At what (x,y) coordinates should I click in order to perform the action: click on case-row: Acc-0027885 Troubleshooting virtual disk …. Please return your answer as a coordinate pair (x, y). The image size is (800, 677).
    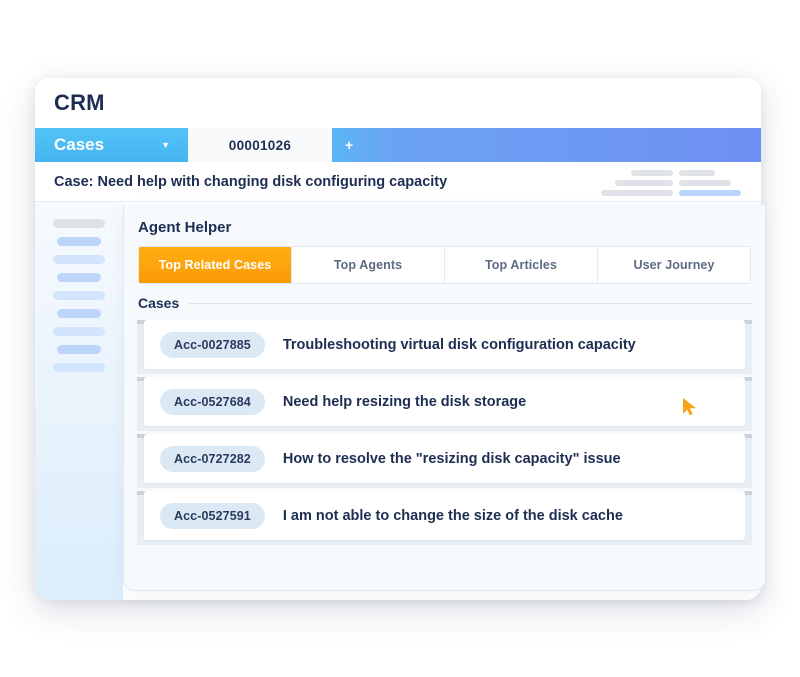
    Looking at the image, I should click on (444, 344).